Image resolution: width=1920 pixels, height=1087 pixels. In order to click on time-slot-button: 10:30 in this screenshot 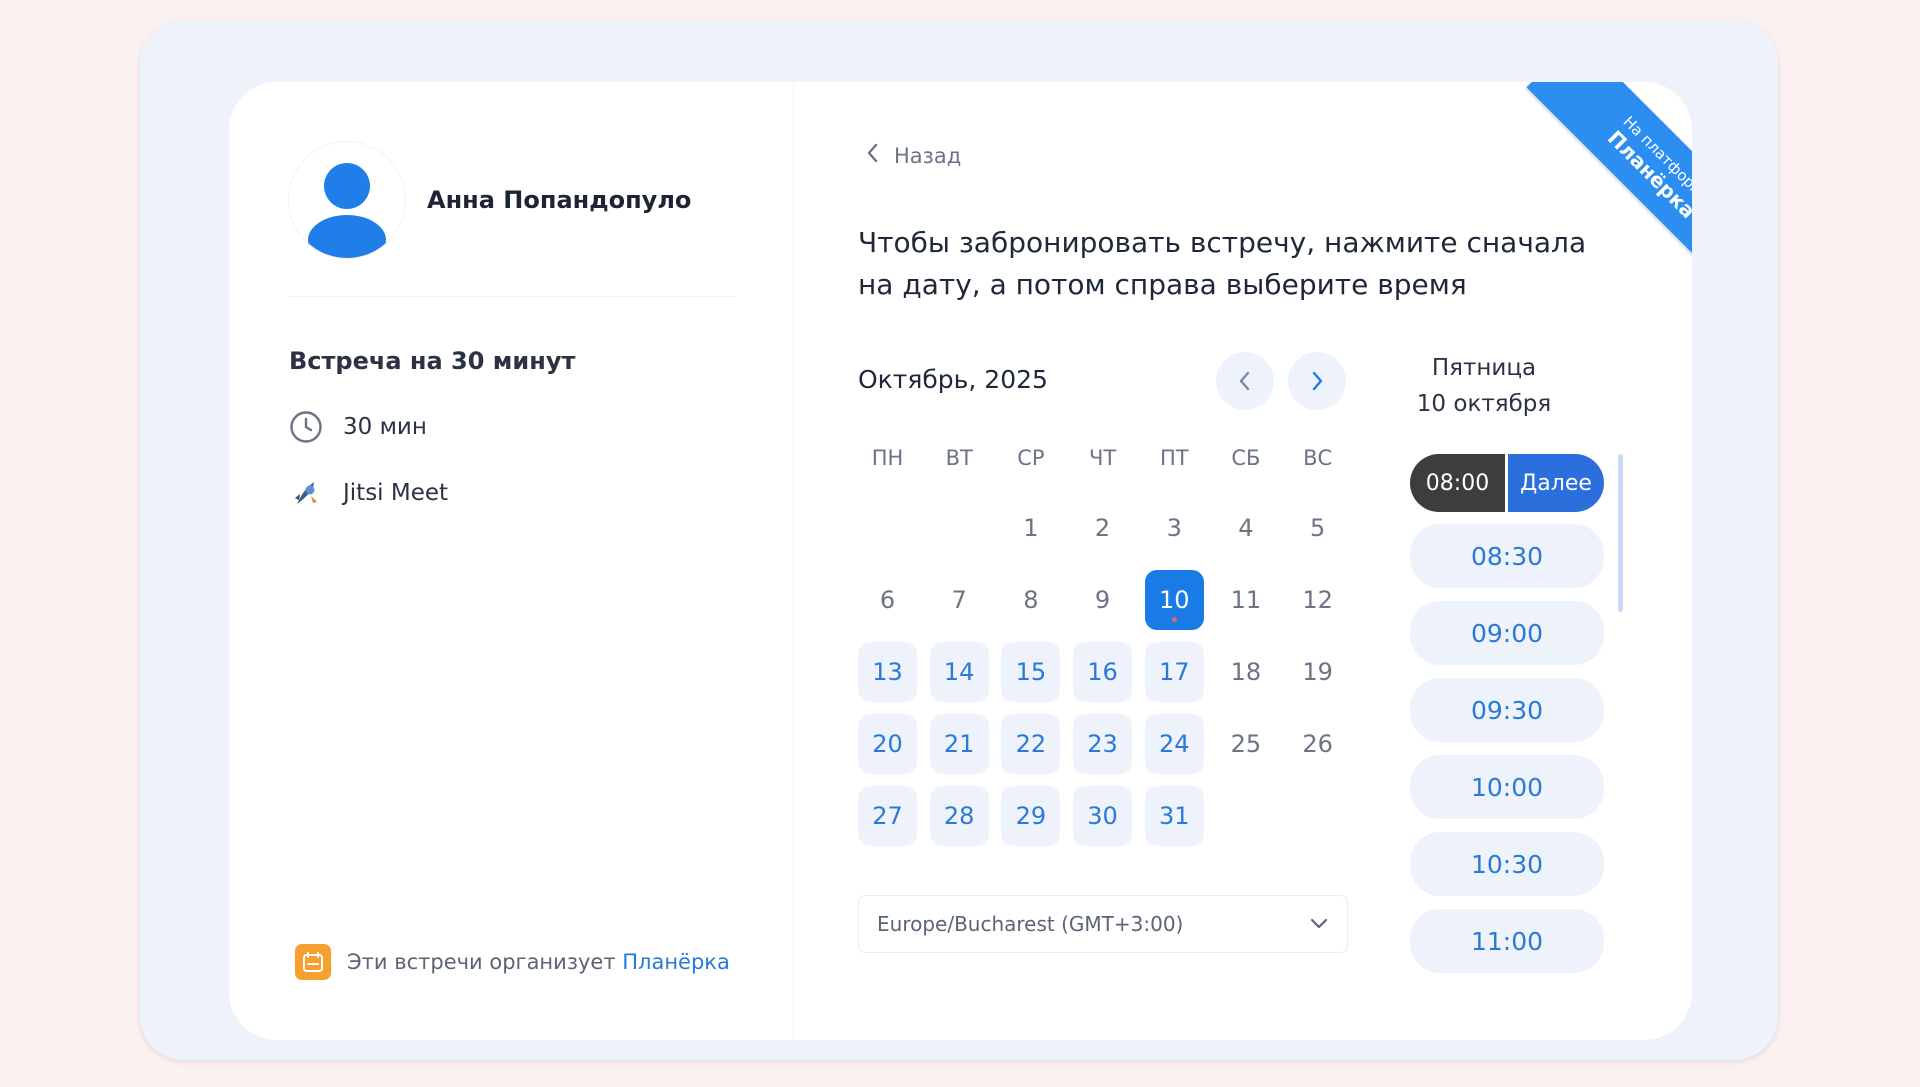, I will do `click(1507, 864)`.